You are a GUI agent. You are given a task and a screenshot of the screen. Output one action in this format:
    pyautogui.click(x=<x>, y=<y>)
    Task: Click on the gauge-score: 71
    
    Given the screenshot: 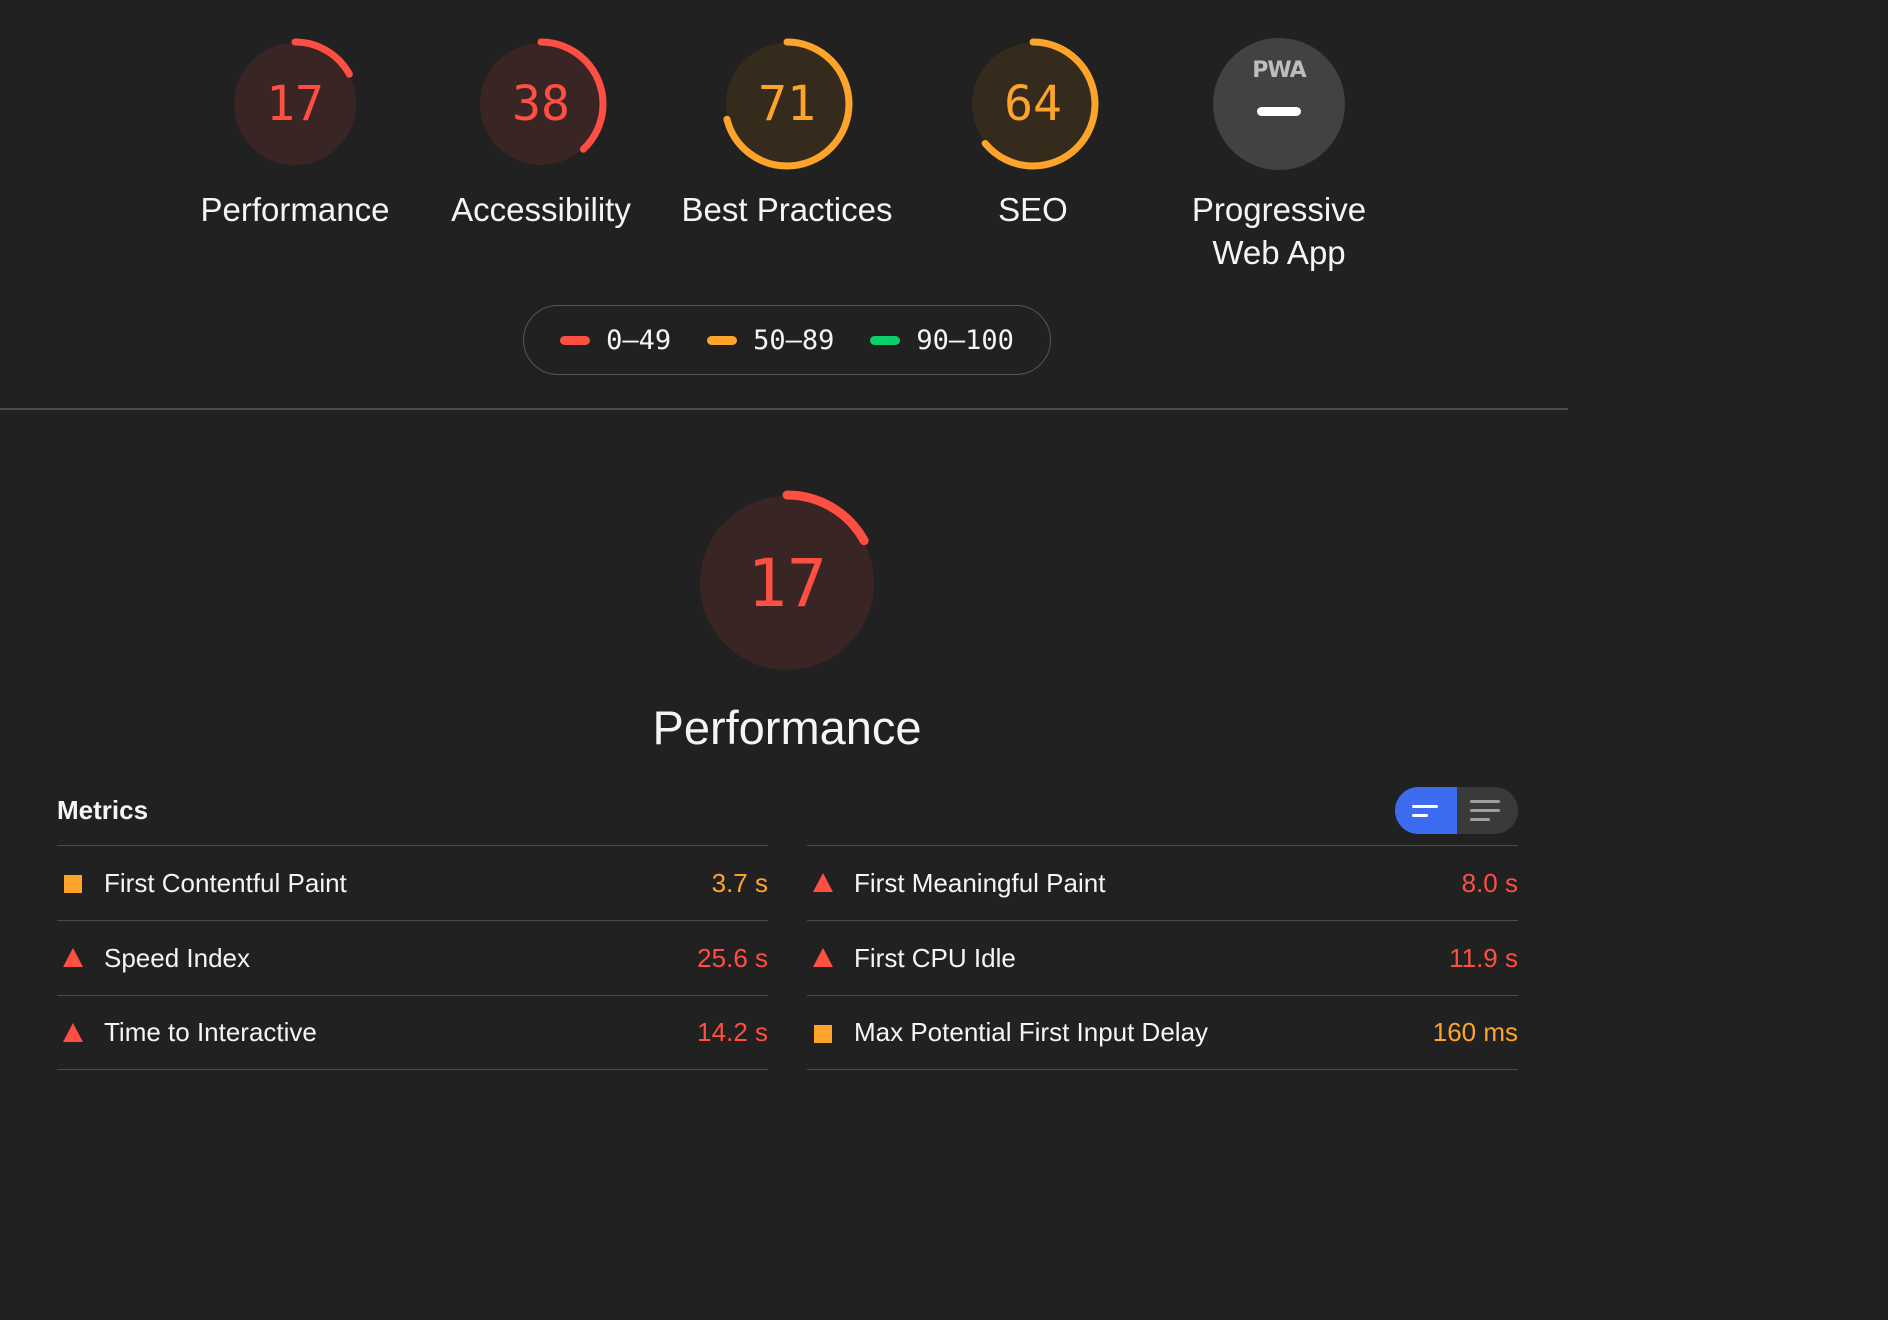 What is the action you would take?
    pyautogui.click(x=787, y=104)
    